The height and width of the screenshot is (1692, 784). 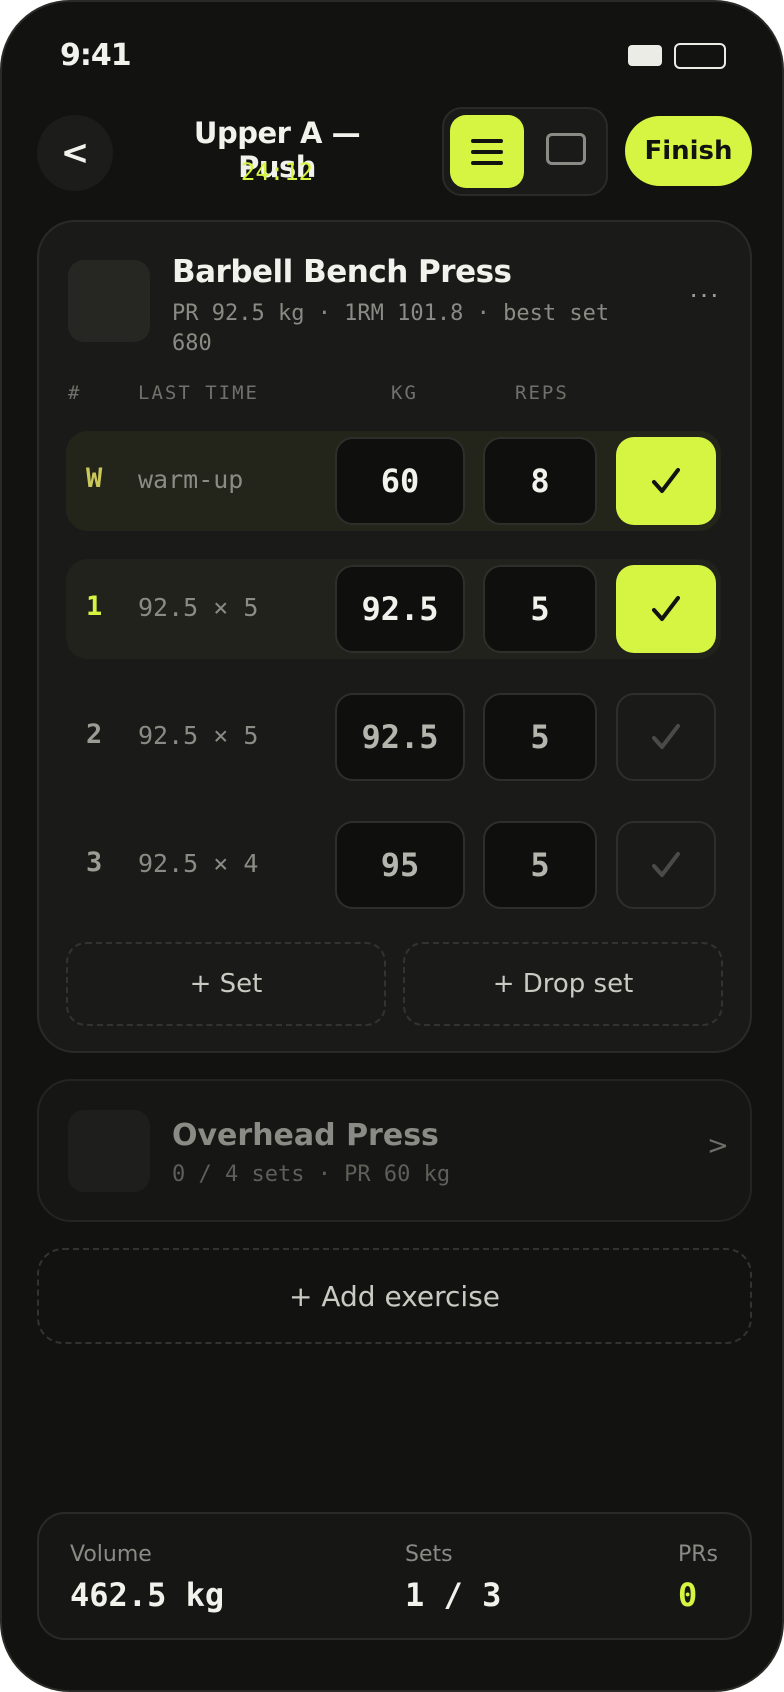 I want to click on card-view-icon, so click(x=566, y=149).